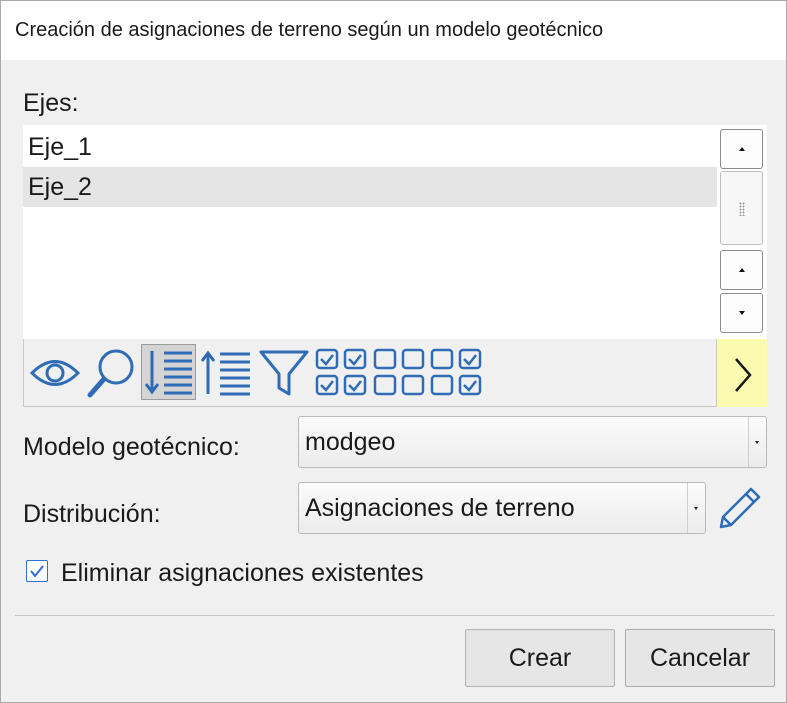 Image resolution: width=787 pixels, height=703 pixels. I want to click on check-all-icon, so click(341, 372).